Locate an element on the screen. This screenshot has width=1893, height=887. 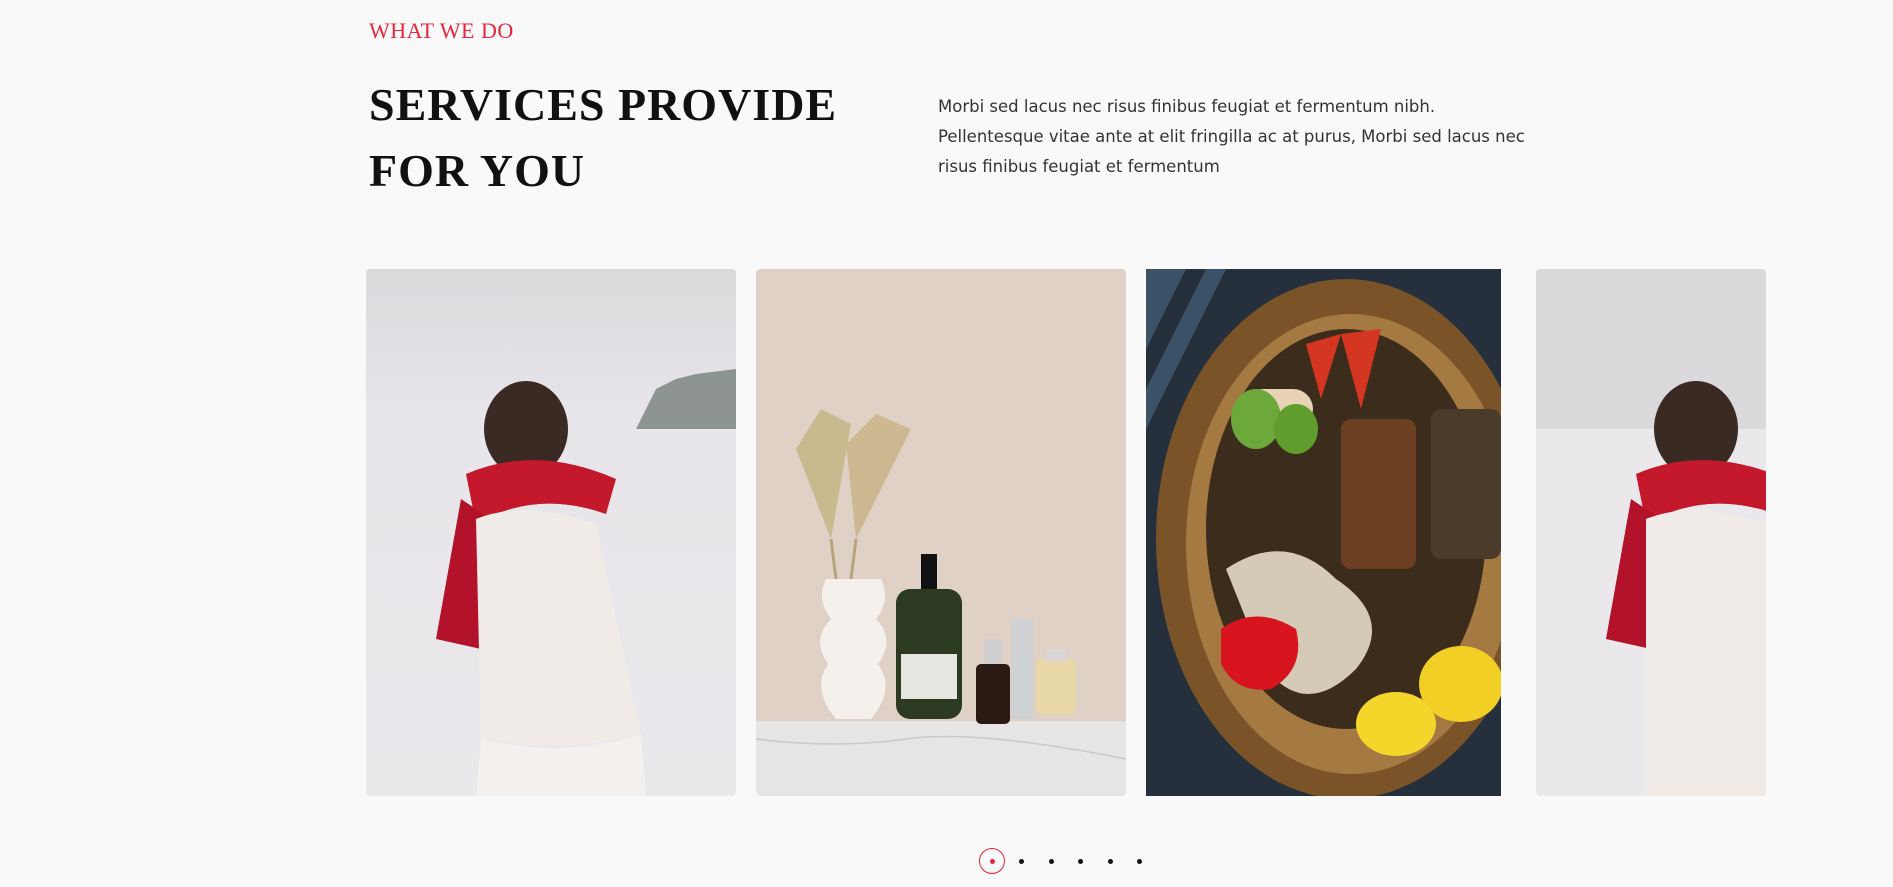
carousel-pagination is located at coordinates (1067, 861).